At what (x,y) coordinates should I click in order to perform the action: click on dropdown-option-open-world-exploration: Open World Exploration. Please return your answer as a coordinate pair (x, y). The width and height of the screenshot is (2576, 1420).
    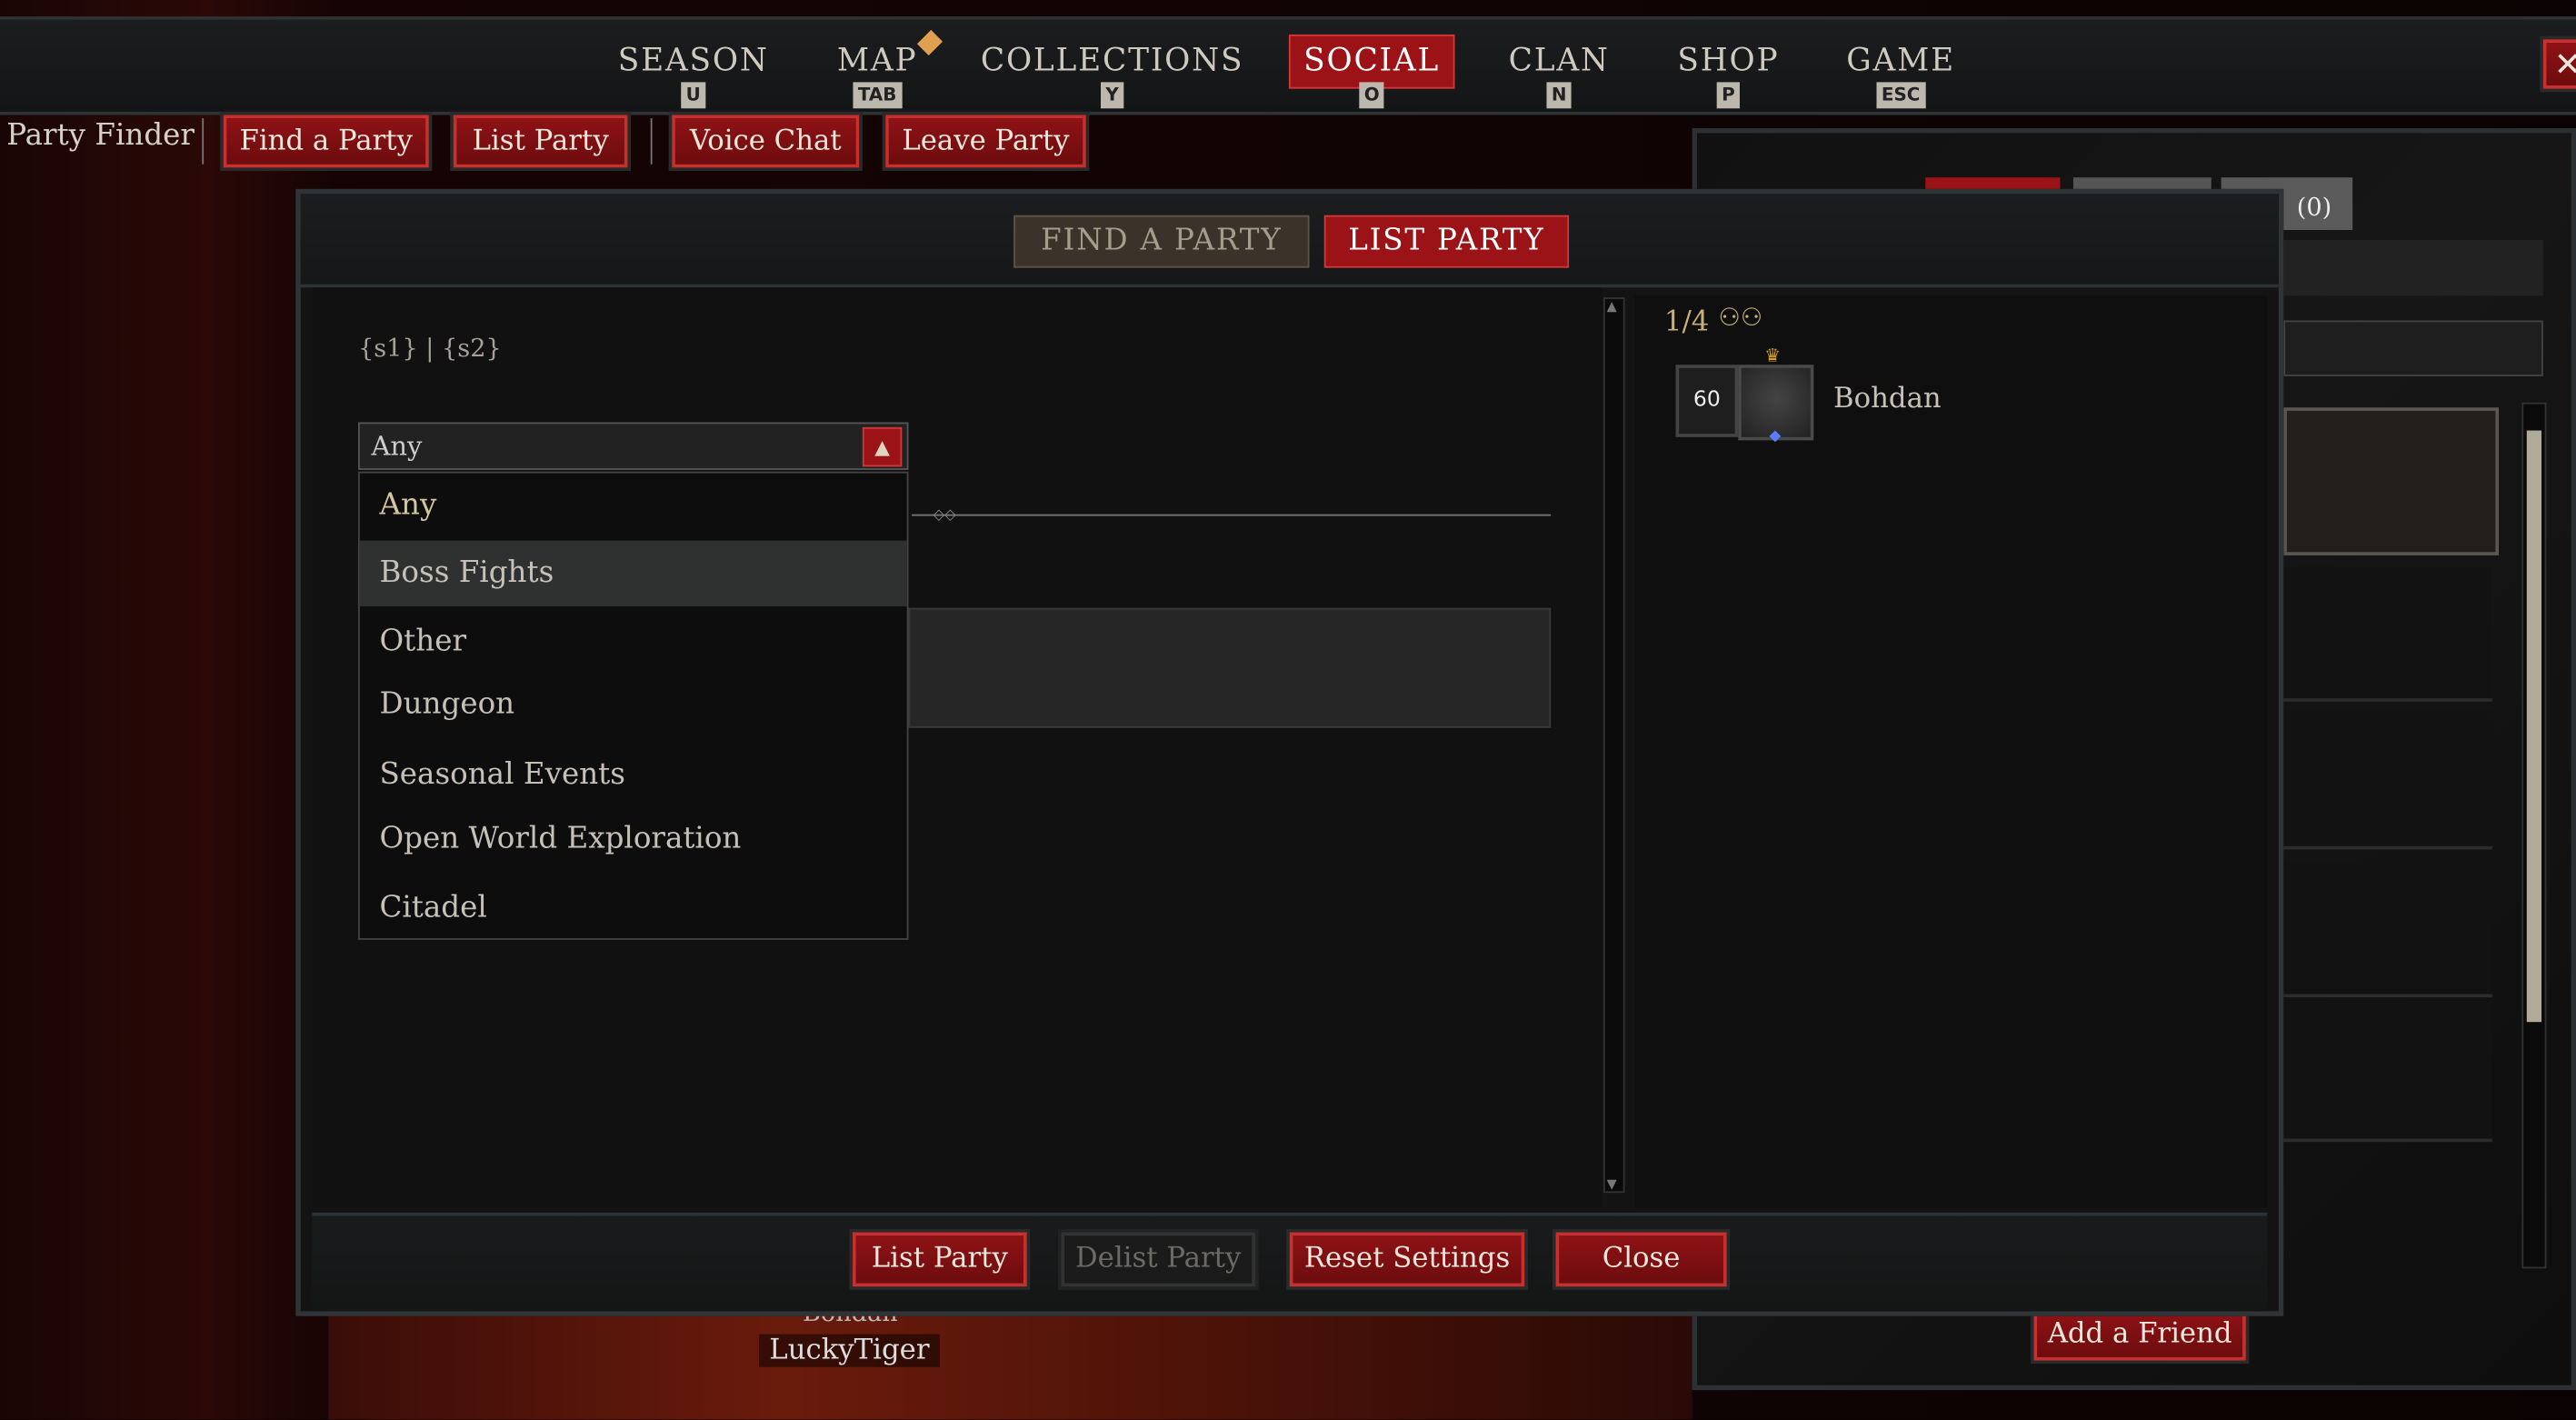
    Looking at the image, I should click on (561, 839).